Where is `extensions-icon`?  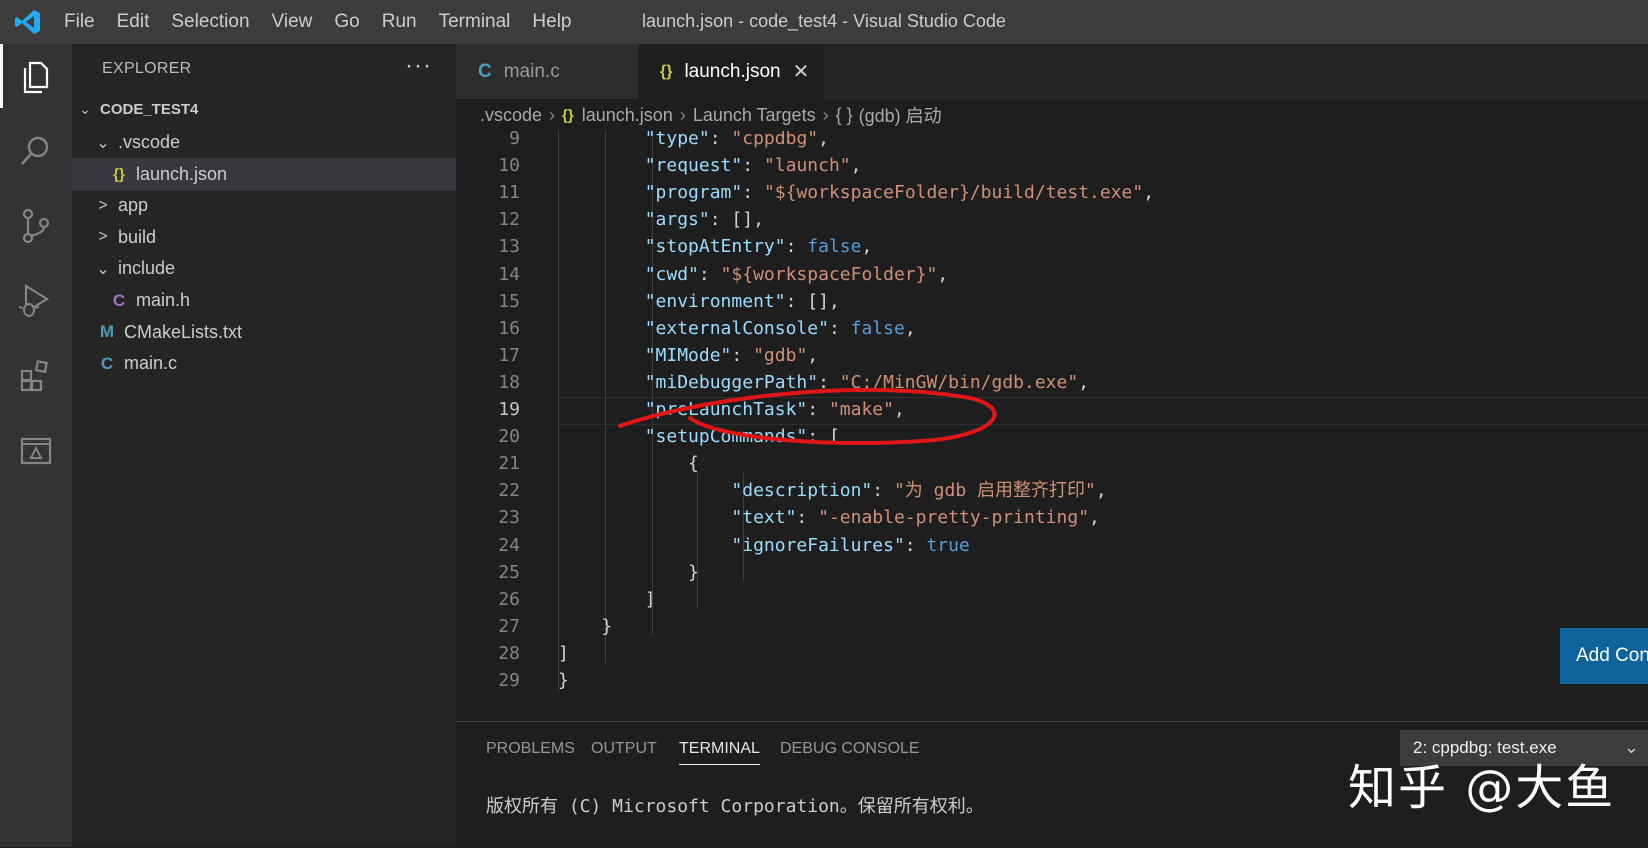
extensions-icon is located at coordinates (36, 376).